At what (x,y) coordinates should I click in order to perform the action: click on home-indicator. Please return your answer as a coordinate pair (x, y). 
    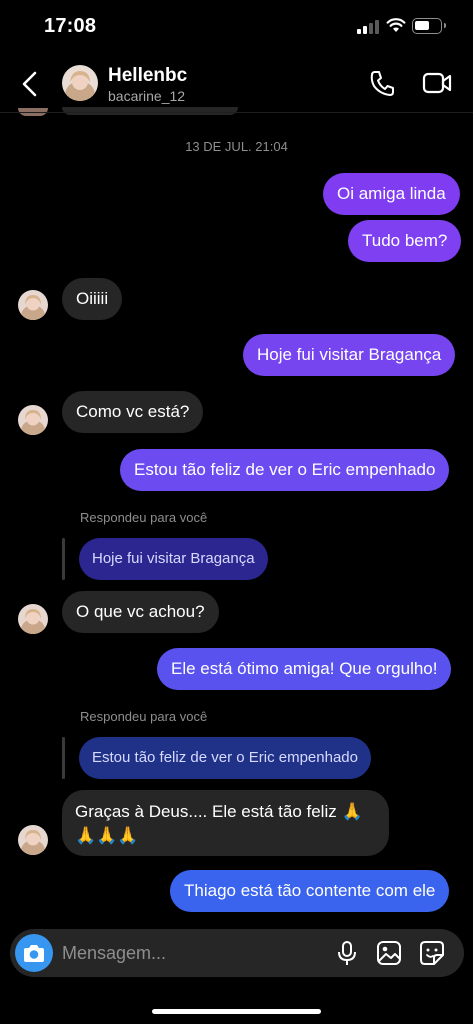
    Looking at the image, I should click on (236, 1011).